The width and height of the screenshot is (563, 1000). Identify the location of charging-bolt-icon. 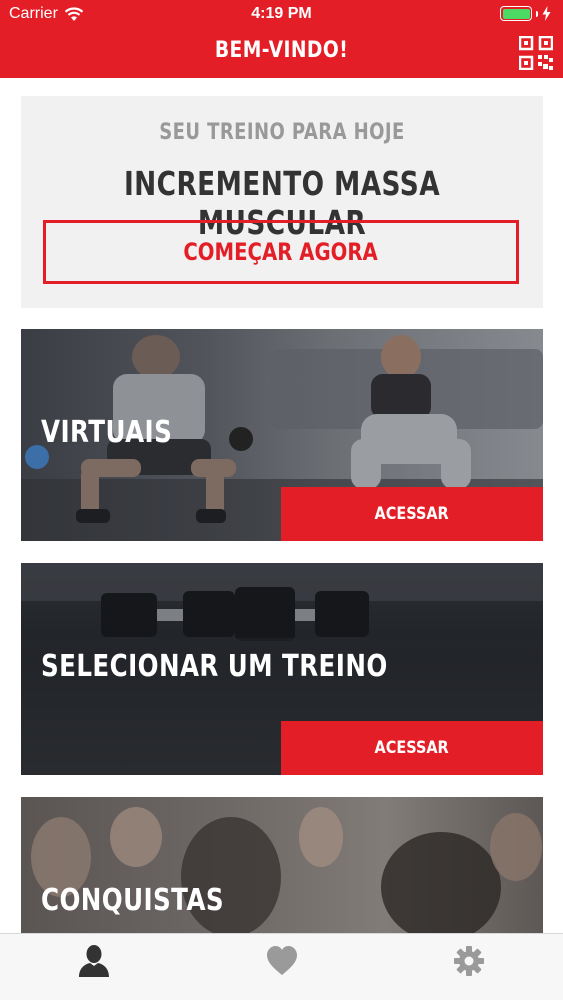
(546, 13).